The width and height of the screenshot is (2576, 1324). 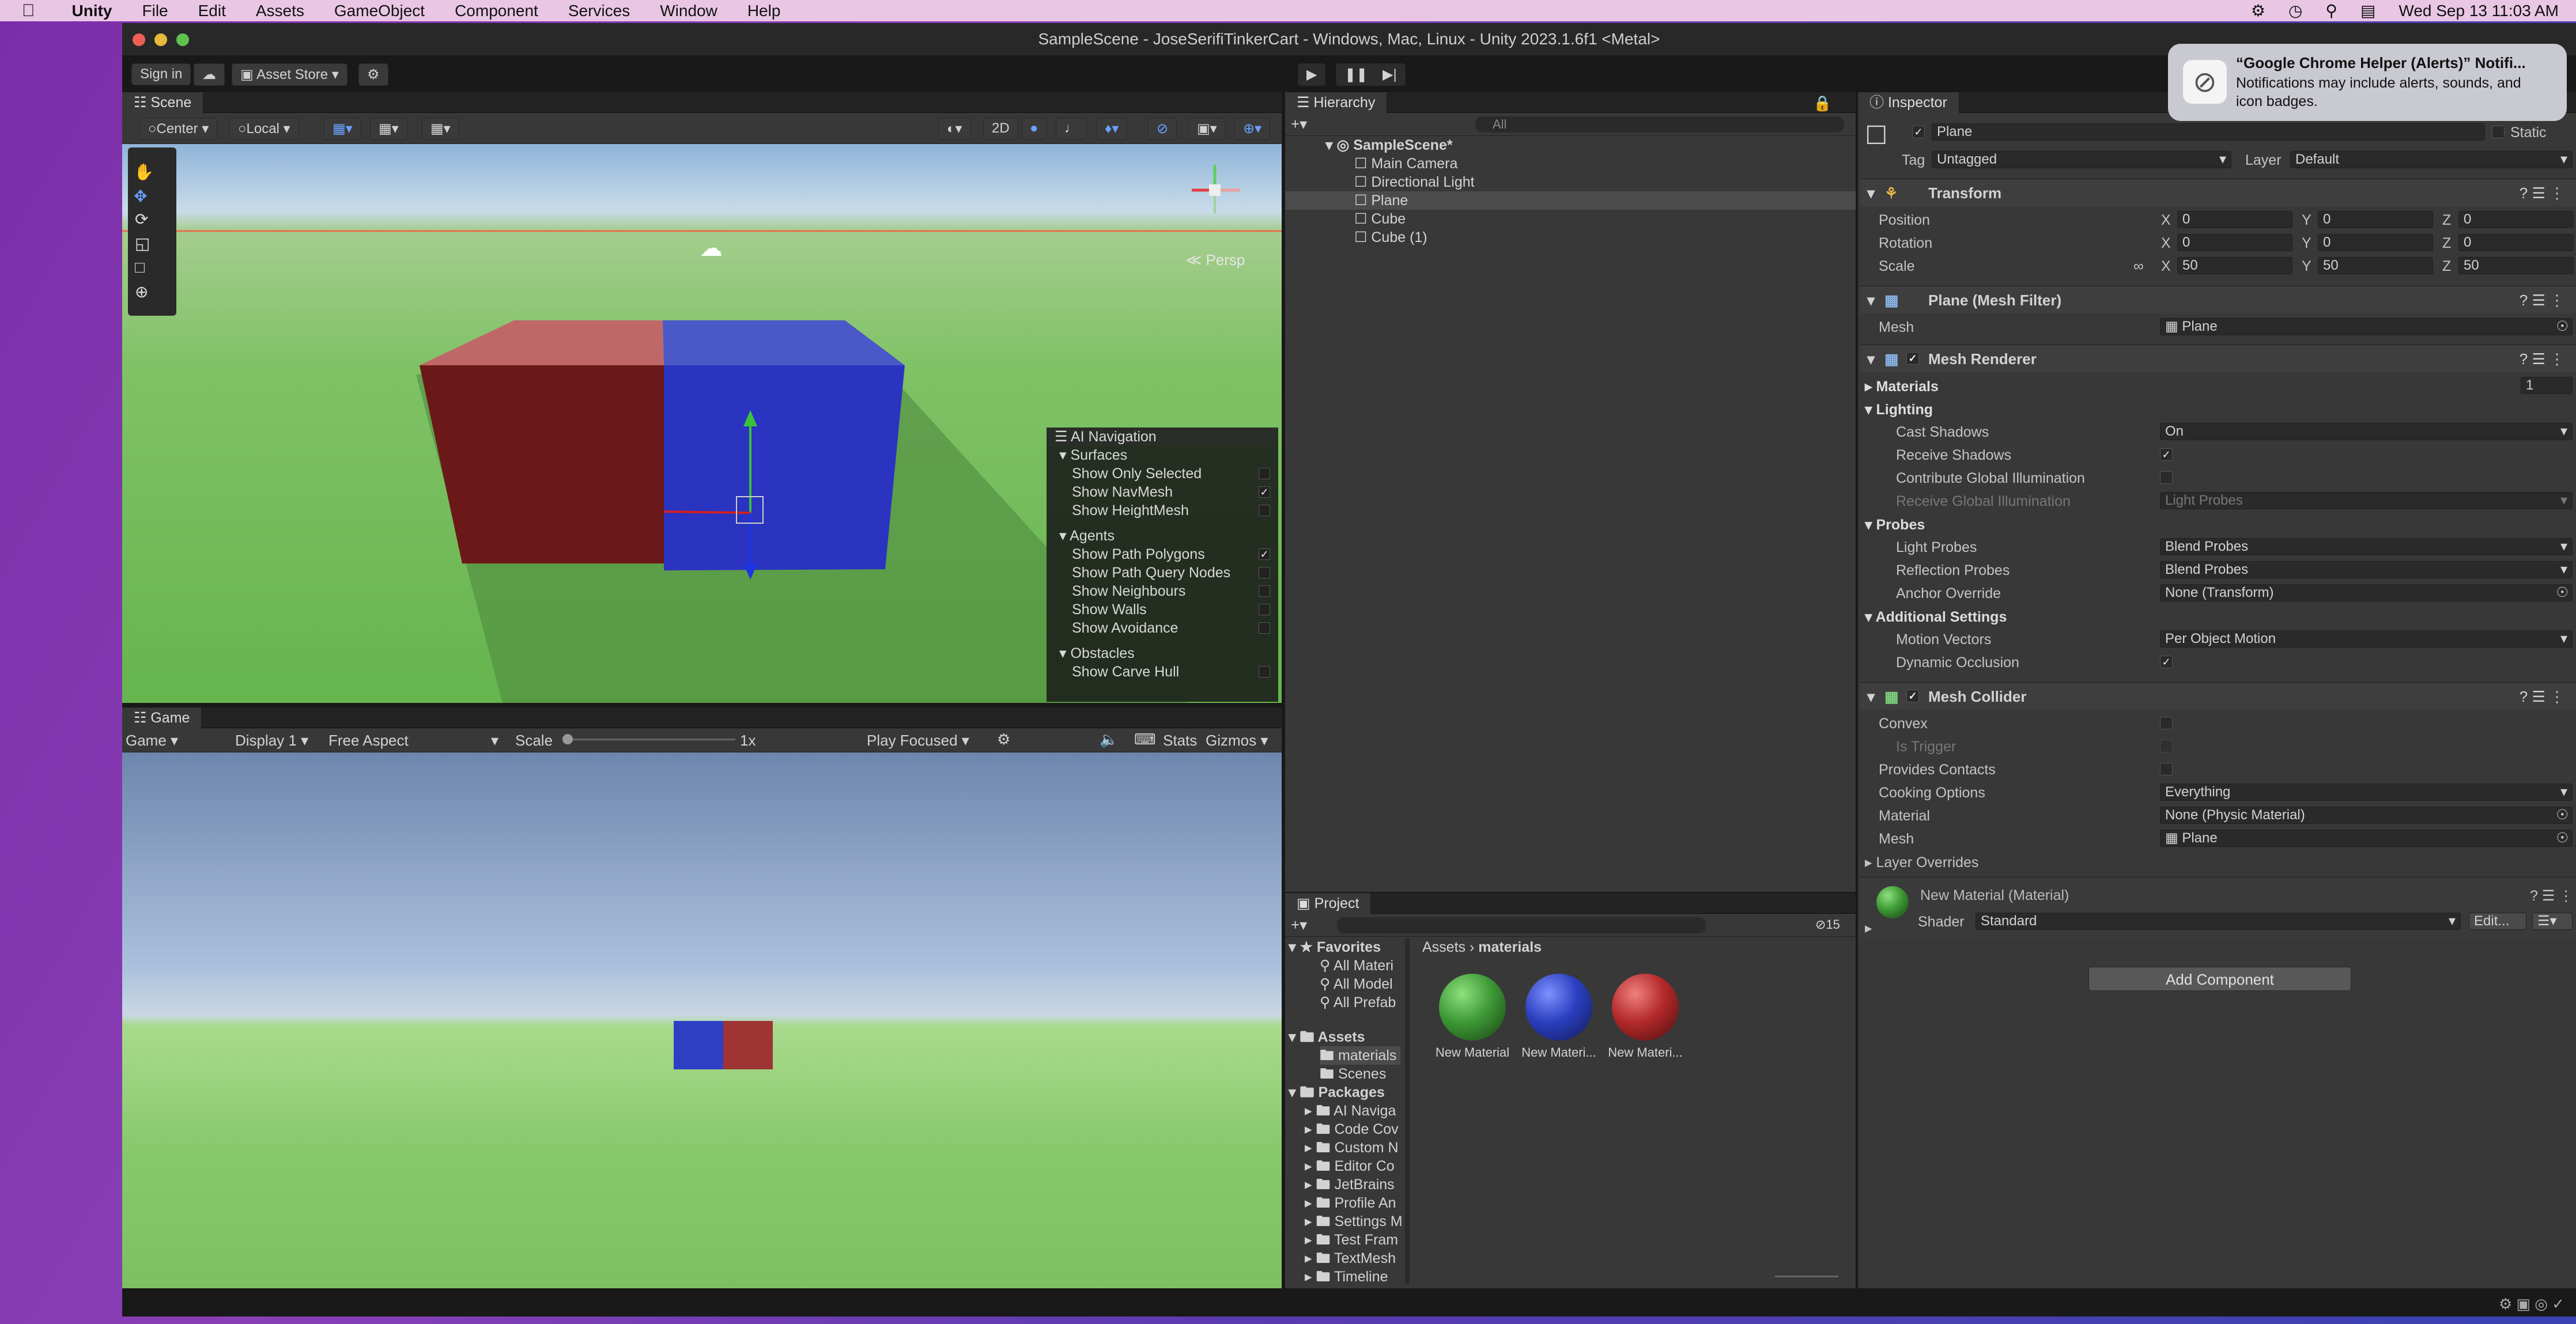 I want to click on snap-increment-button: ▦▾, so click(x=389, y=129).